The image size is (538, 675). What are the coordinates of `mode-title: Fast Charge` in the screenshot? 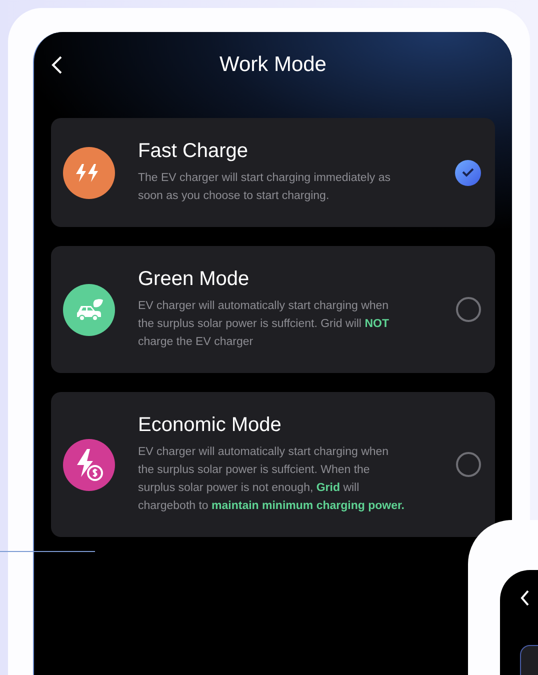 It's located at (194, 151).